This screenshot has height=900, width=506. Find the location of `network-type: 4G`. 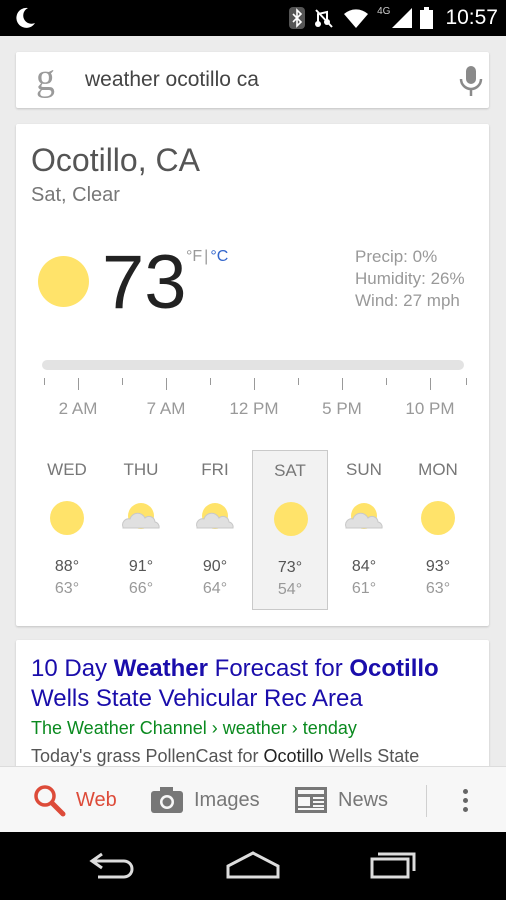

network-type: 4G is located at coordinates (384, 11).